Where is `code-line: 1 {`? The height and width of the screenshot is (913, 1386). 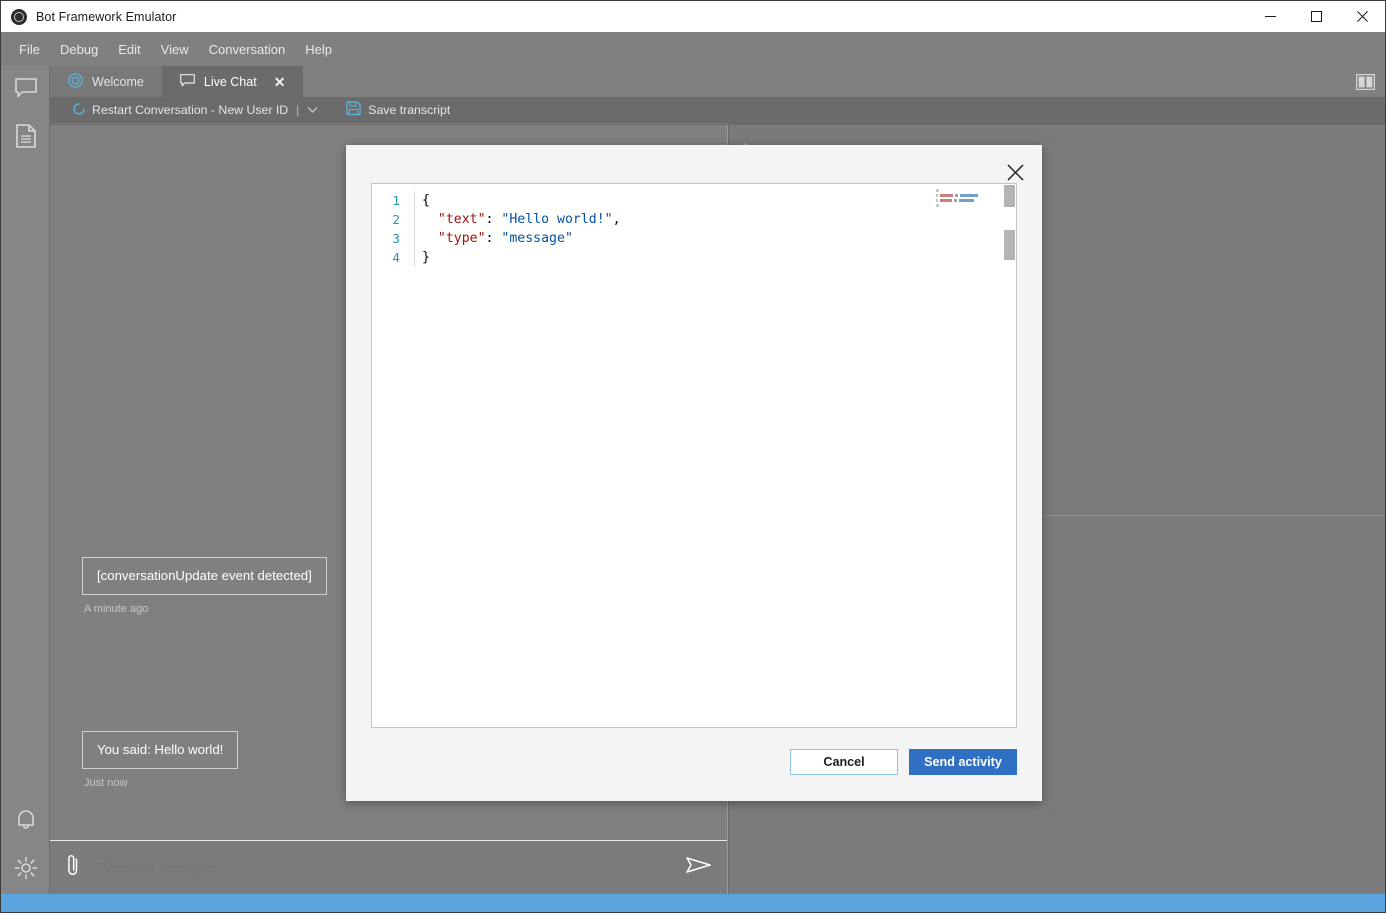
code-line: 1 { is located at coordinates (496, 200).